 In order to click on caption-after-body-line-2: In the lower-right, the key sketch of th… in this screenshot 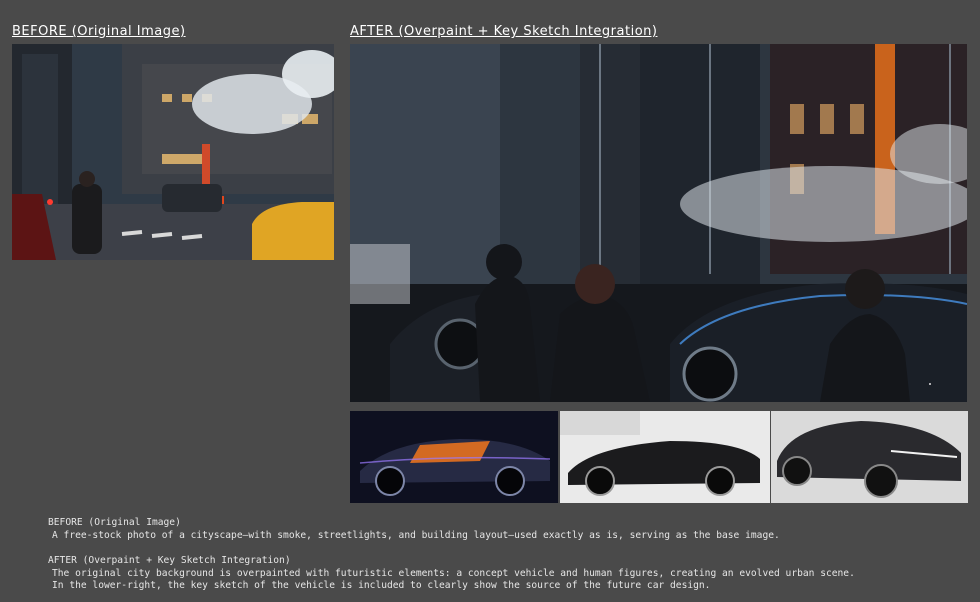, I will do `click(381, 585)`.